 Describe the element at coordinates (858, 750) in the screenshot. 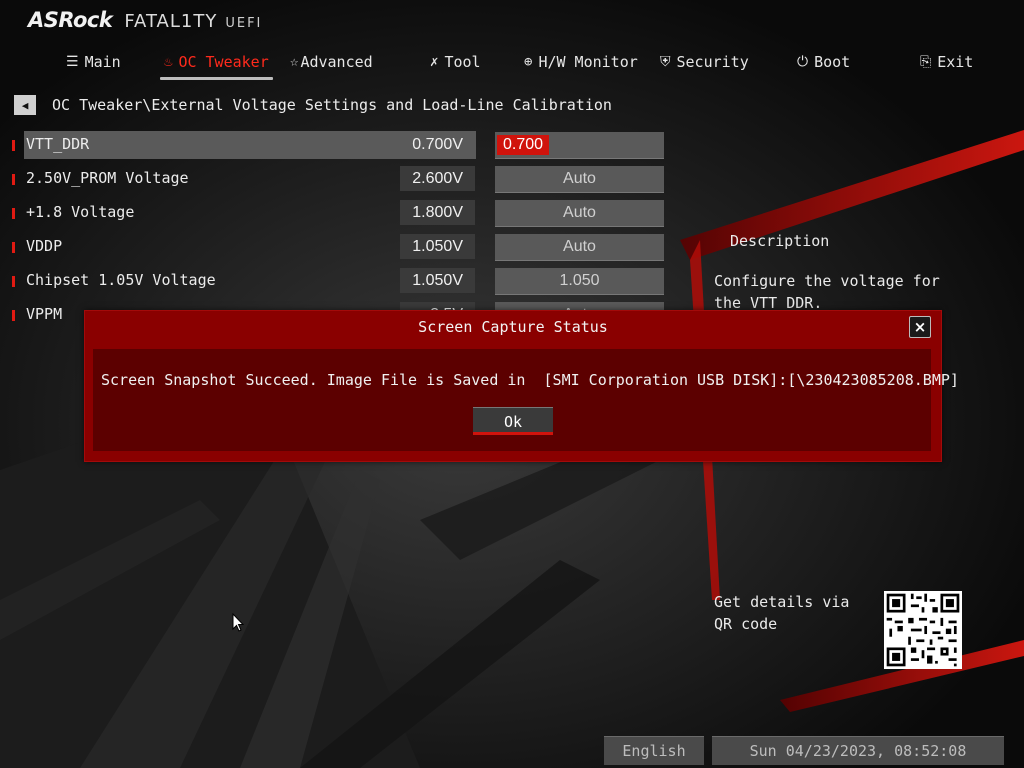

I see `datetime-display: Sun 04/23/2023, 08:52:08` at that location.